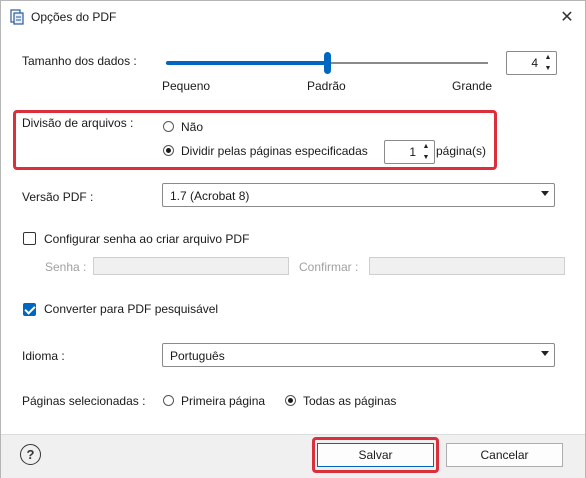  I want to click on window-title: Opções do PDF, so click(74, 17).